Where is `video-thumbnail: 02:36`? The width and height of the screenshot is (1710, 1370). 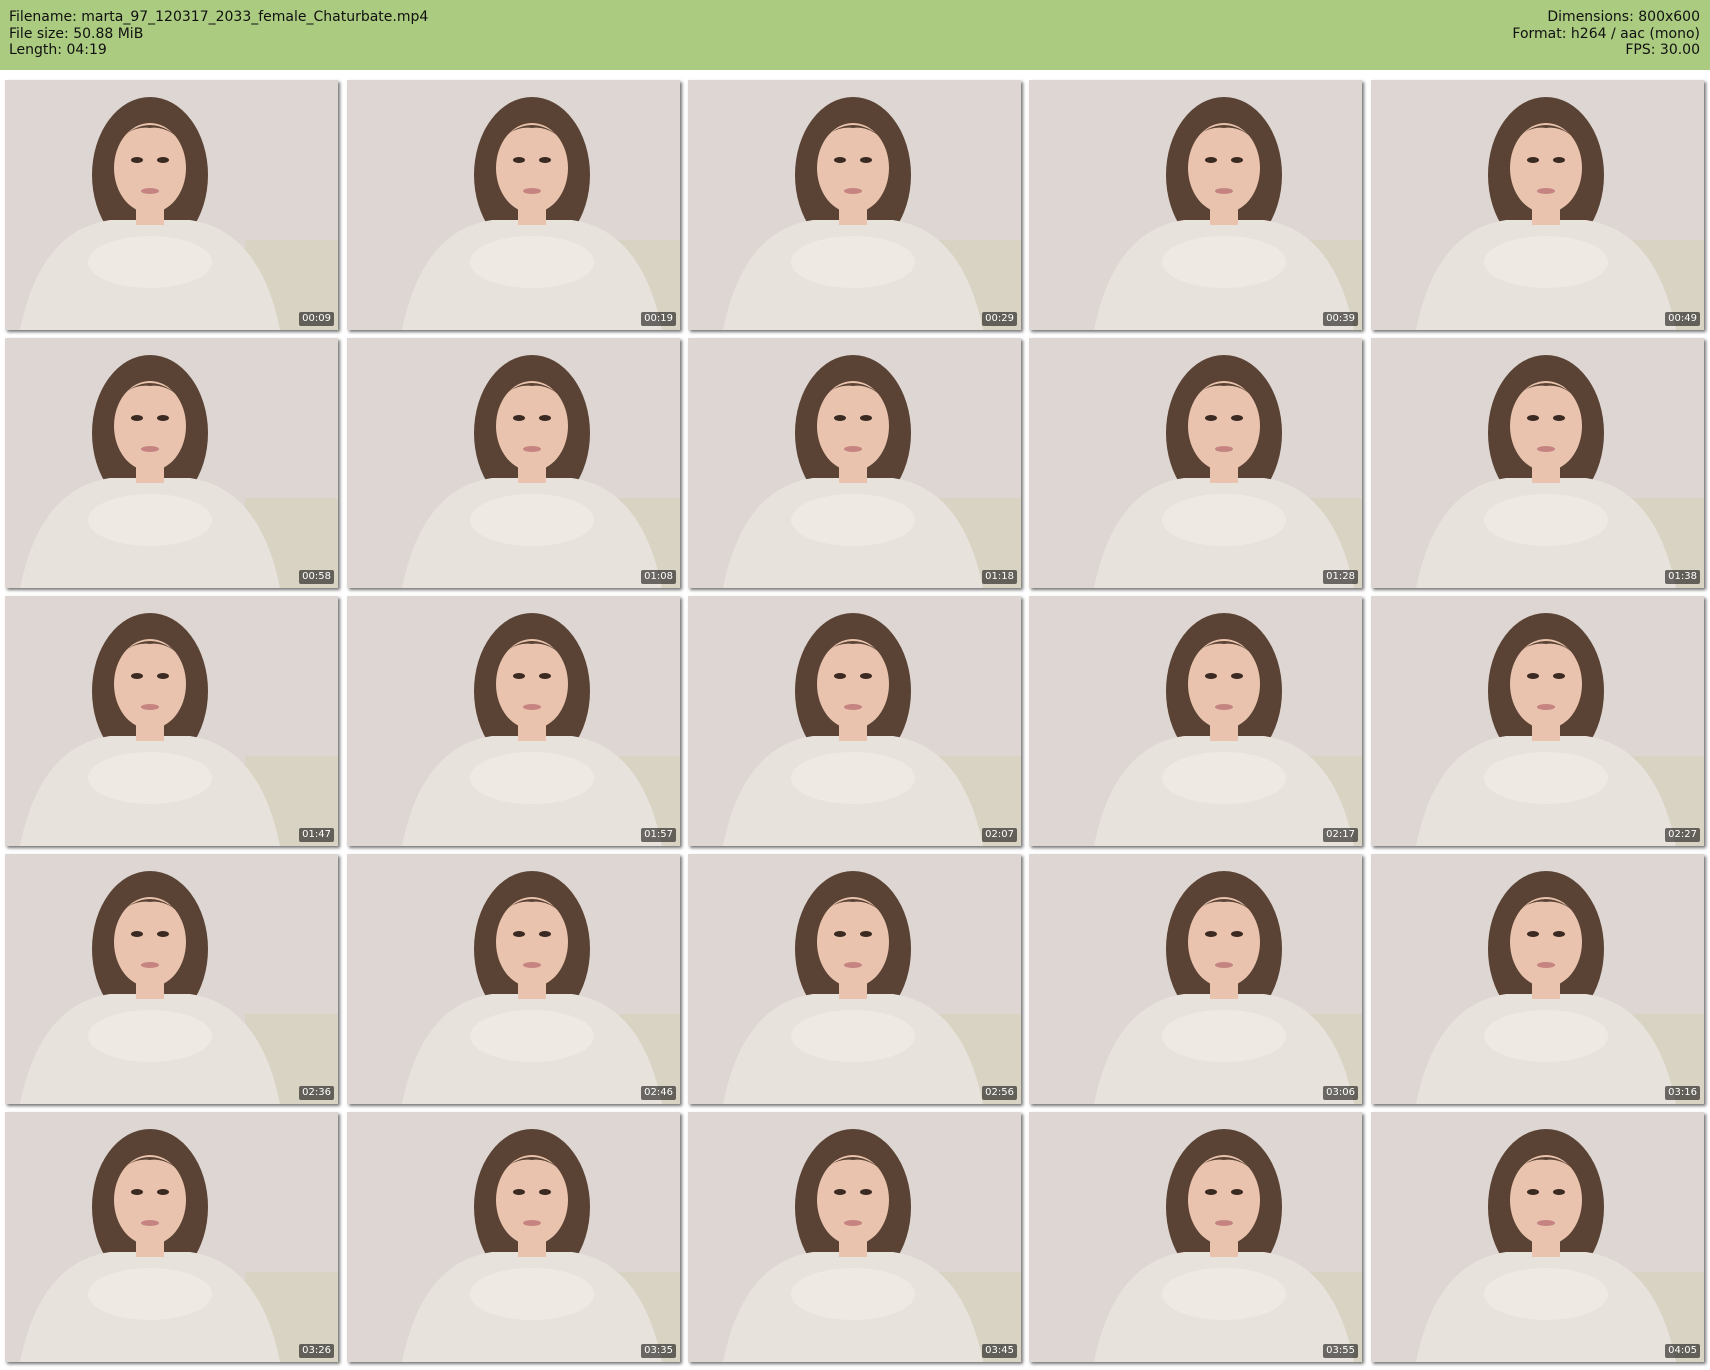
video-thumbnail: 02:36 is located at coordinates (171, 979).